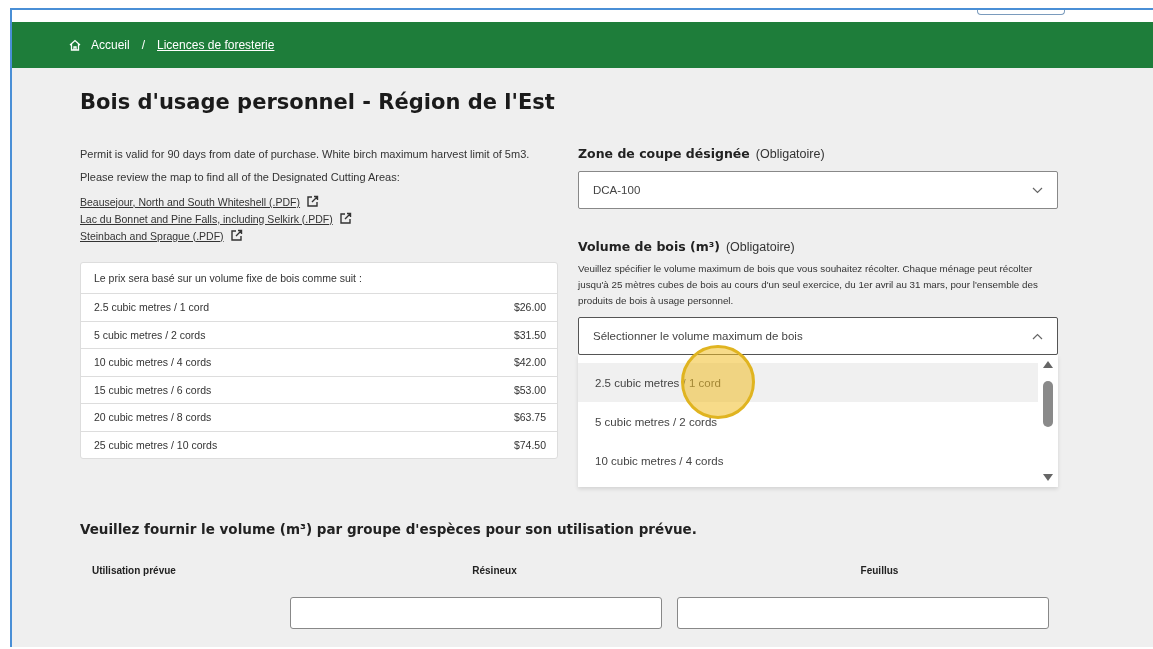 Image resolution: width=1153 pixels, height=649 pixels. Describe the element at coordinates (529, 334) in the screenshot. I see `table-cell: $31.50` at that location.